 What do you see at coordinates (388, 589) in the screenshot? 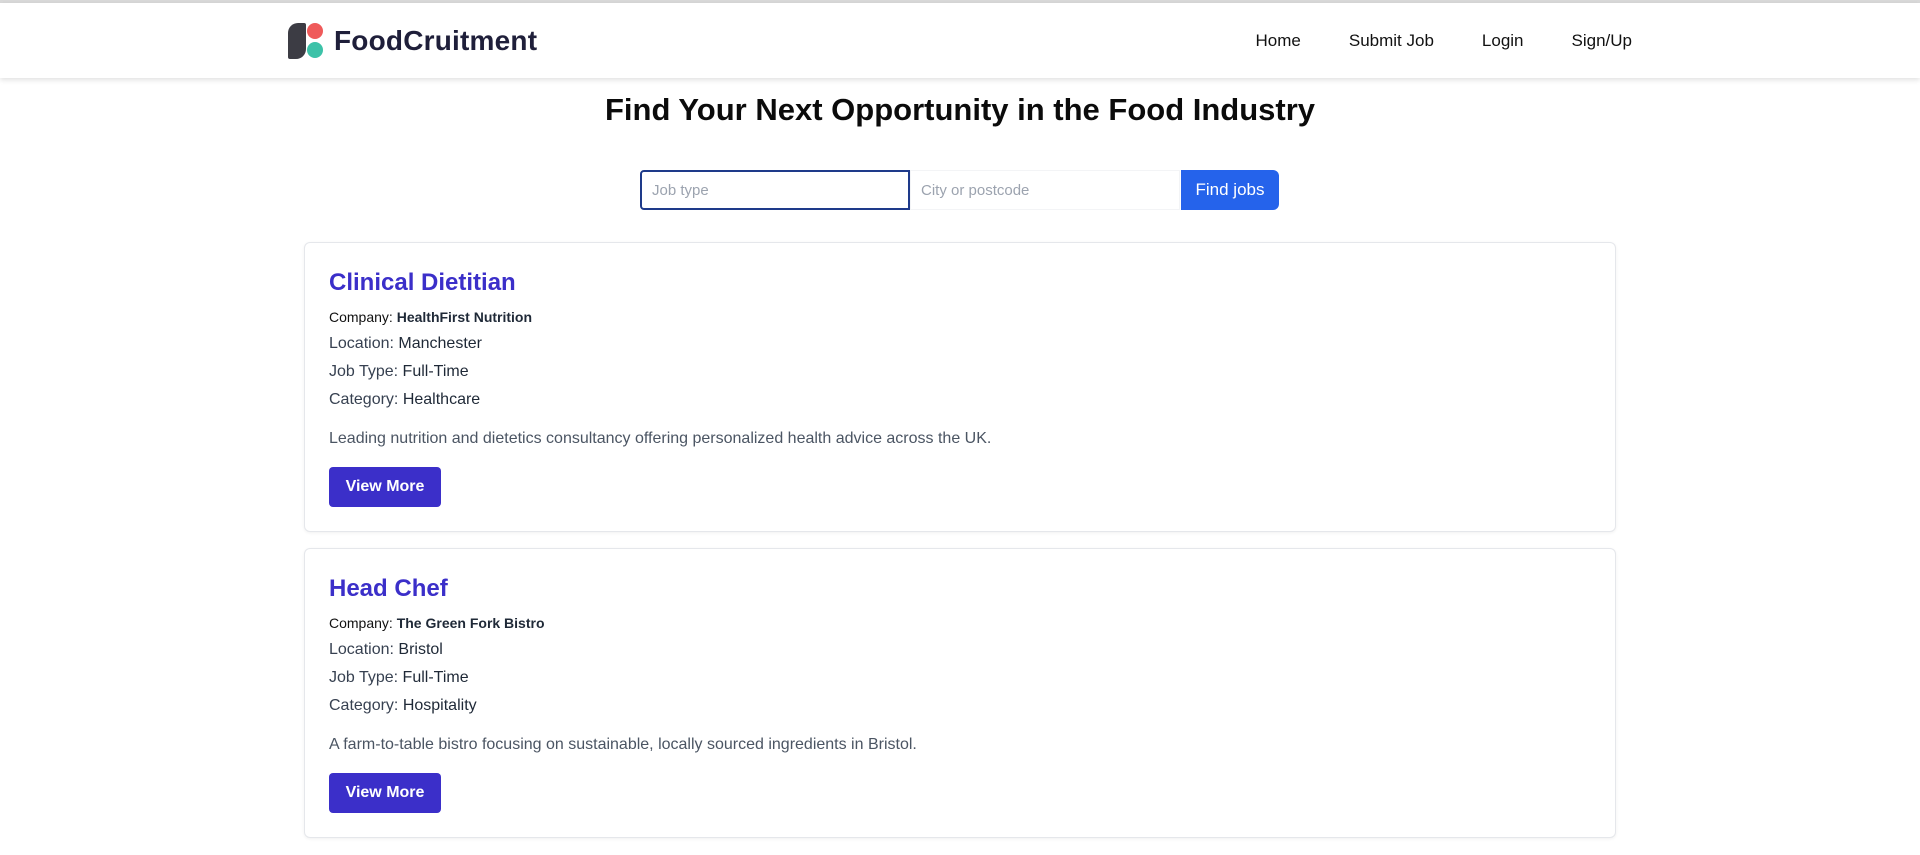
I see `job-title: Head Chef` at bounding box center [388, 589].